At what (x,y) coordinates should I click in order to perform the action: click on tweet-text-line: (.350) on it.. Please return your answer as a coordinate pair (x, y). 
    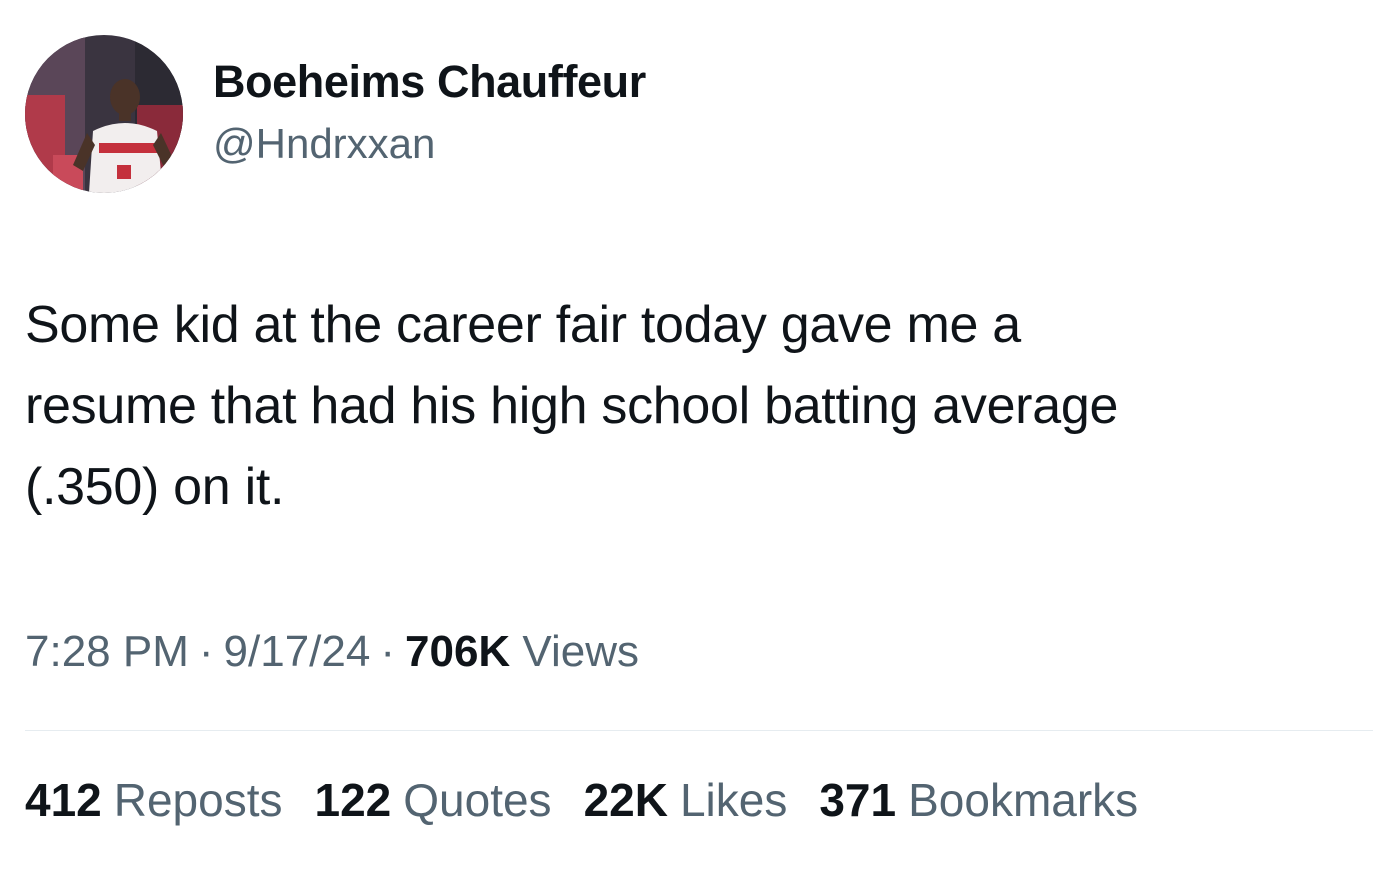
    Looking at the image, I should click on (155, 487).